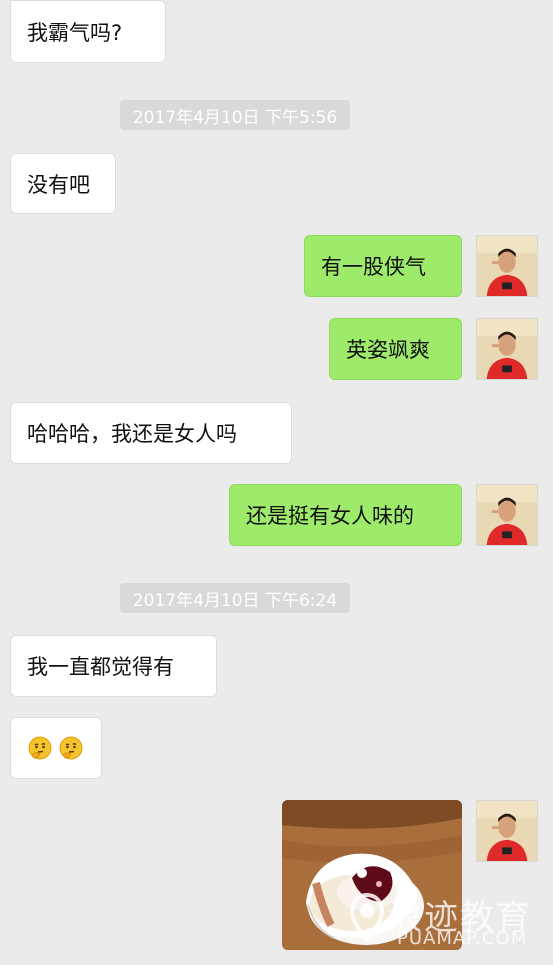 Image resolution: width=553 pixels, height=965 pixels. I want to click on message-text: 没有吧, so click(58, 184).